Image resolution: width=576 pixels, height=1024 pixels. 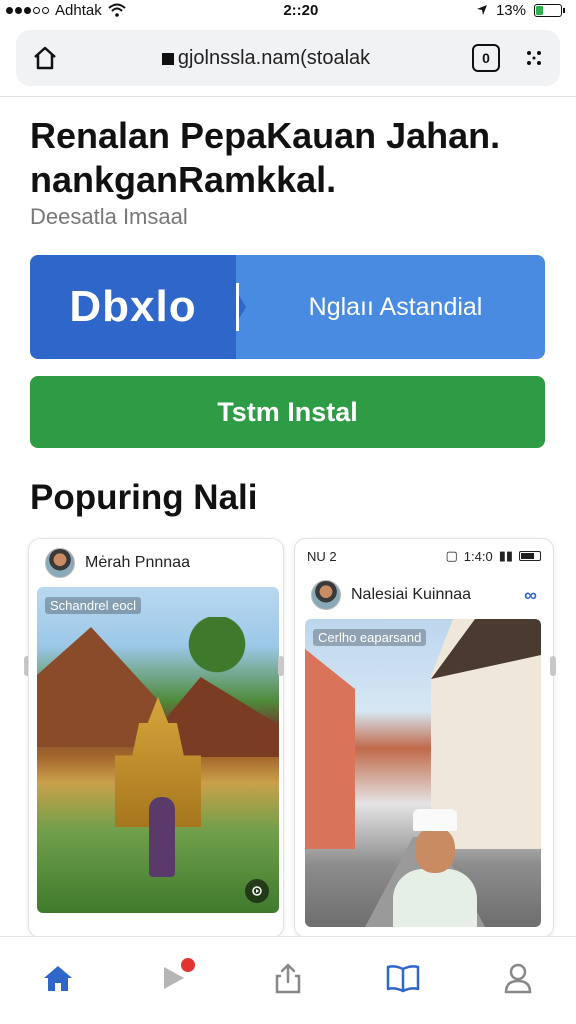 I want to click on book-icon, so click(x=403, y=978).